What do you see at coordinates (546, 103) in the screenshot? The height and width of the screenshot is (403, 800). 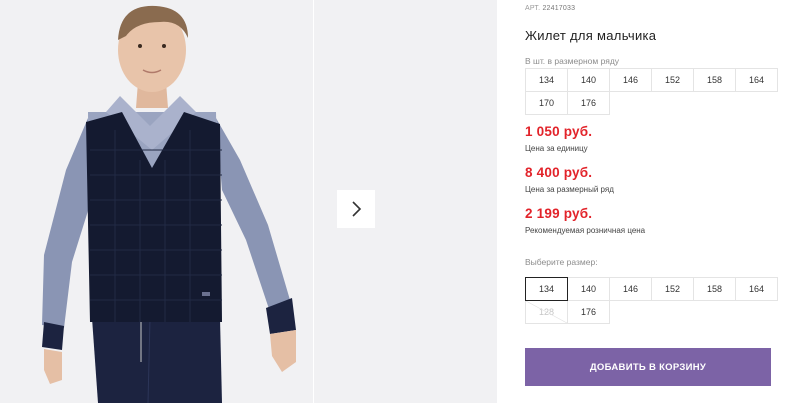 I see `size-row-cell: 170` at bounding box center [546, 103].